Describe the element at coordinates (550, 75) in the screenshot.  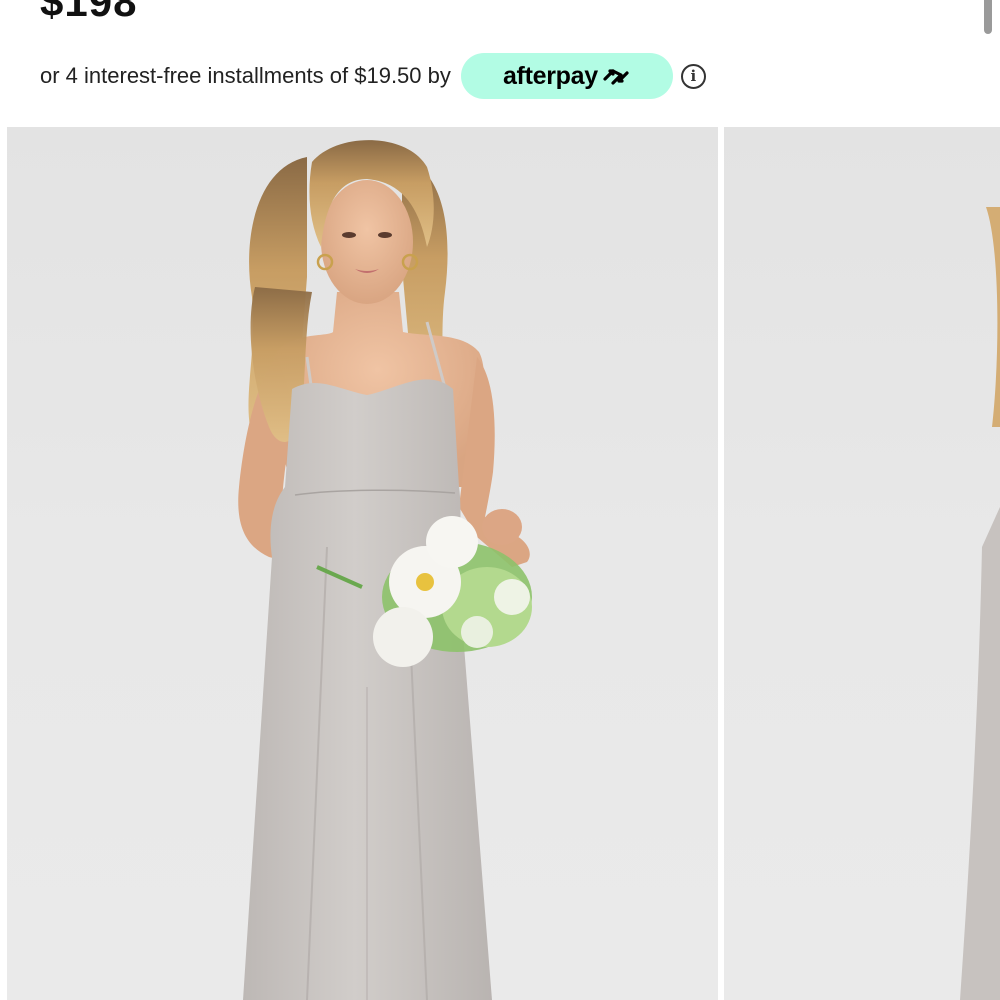
I see `afterpay-label: afterpay` at that location.